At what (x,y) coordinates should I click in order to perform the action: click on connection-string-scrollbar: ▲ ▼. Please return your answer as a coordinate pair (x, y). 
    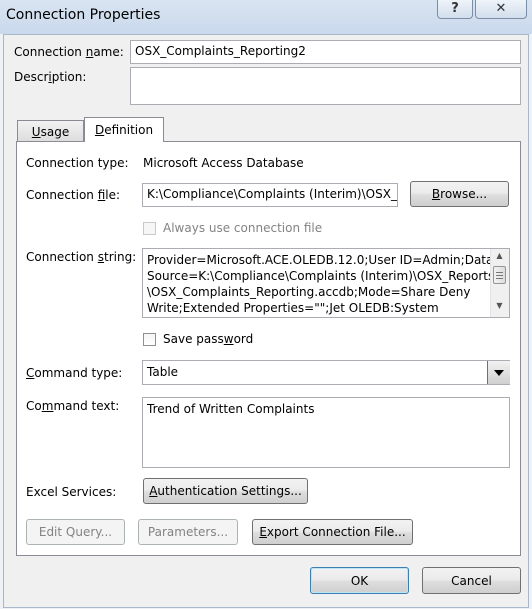
    Looking at the image, I should click on (499, 283).